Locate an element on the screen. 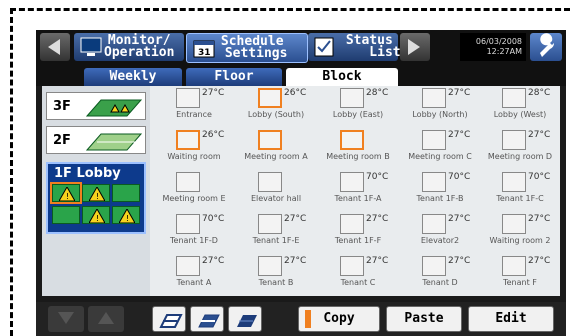 This screenshot has height=336, width=573. layers-outline-icon is located at coordinates (171, 321).